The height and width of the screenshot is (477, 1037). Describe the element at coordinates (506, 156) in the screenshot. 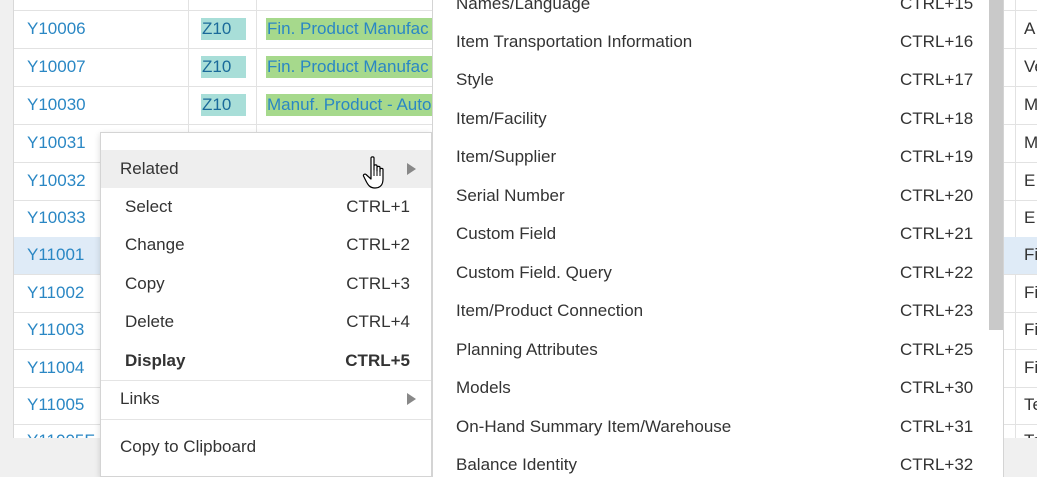

I see `submenu-item-label: Item/Supplier` at that location.